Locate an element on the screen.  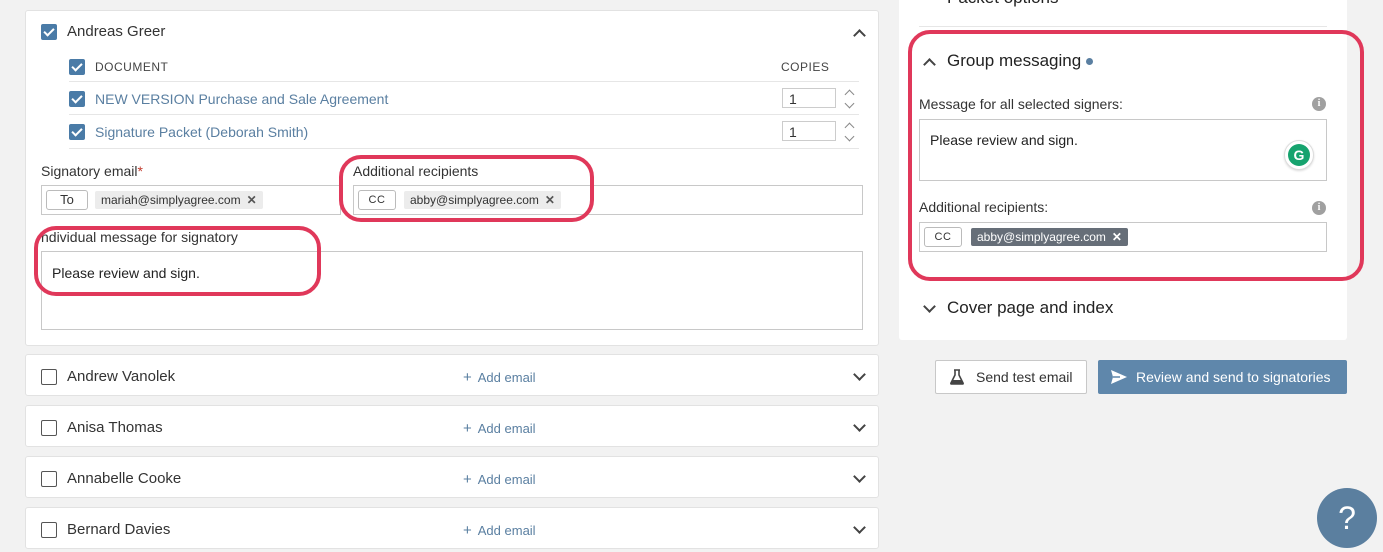
status-dot is located at coordinates (1089, 61).